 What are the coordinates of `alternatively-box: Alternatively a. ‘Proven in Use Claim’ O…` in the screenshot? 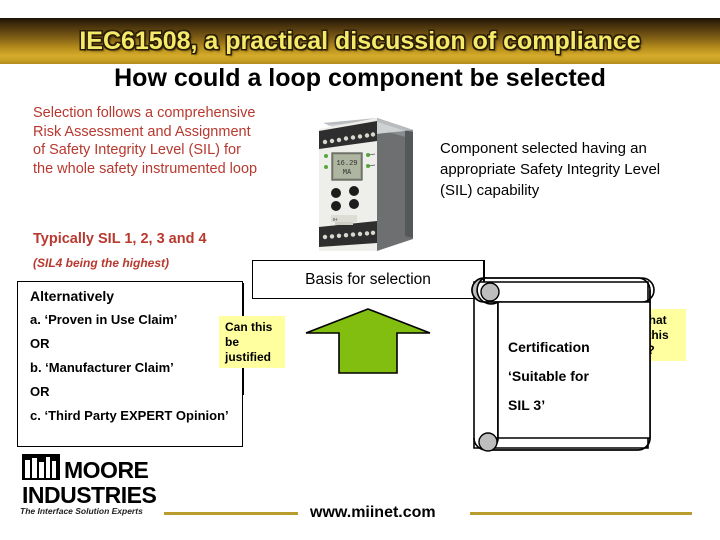 It's located at (130, 364).